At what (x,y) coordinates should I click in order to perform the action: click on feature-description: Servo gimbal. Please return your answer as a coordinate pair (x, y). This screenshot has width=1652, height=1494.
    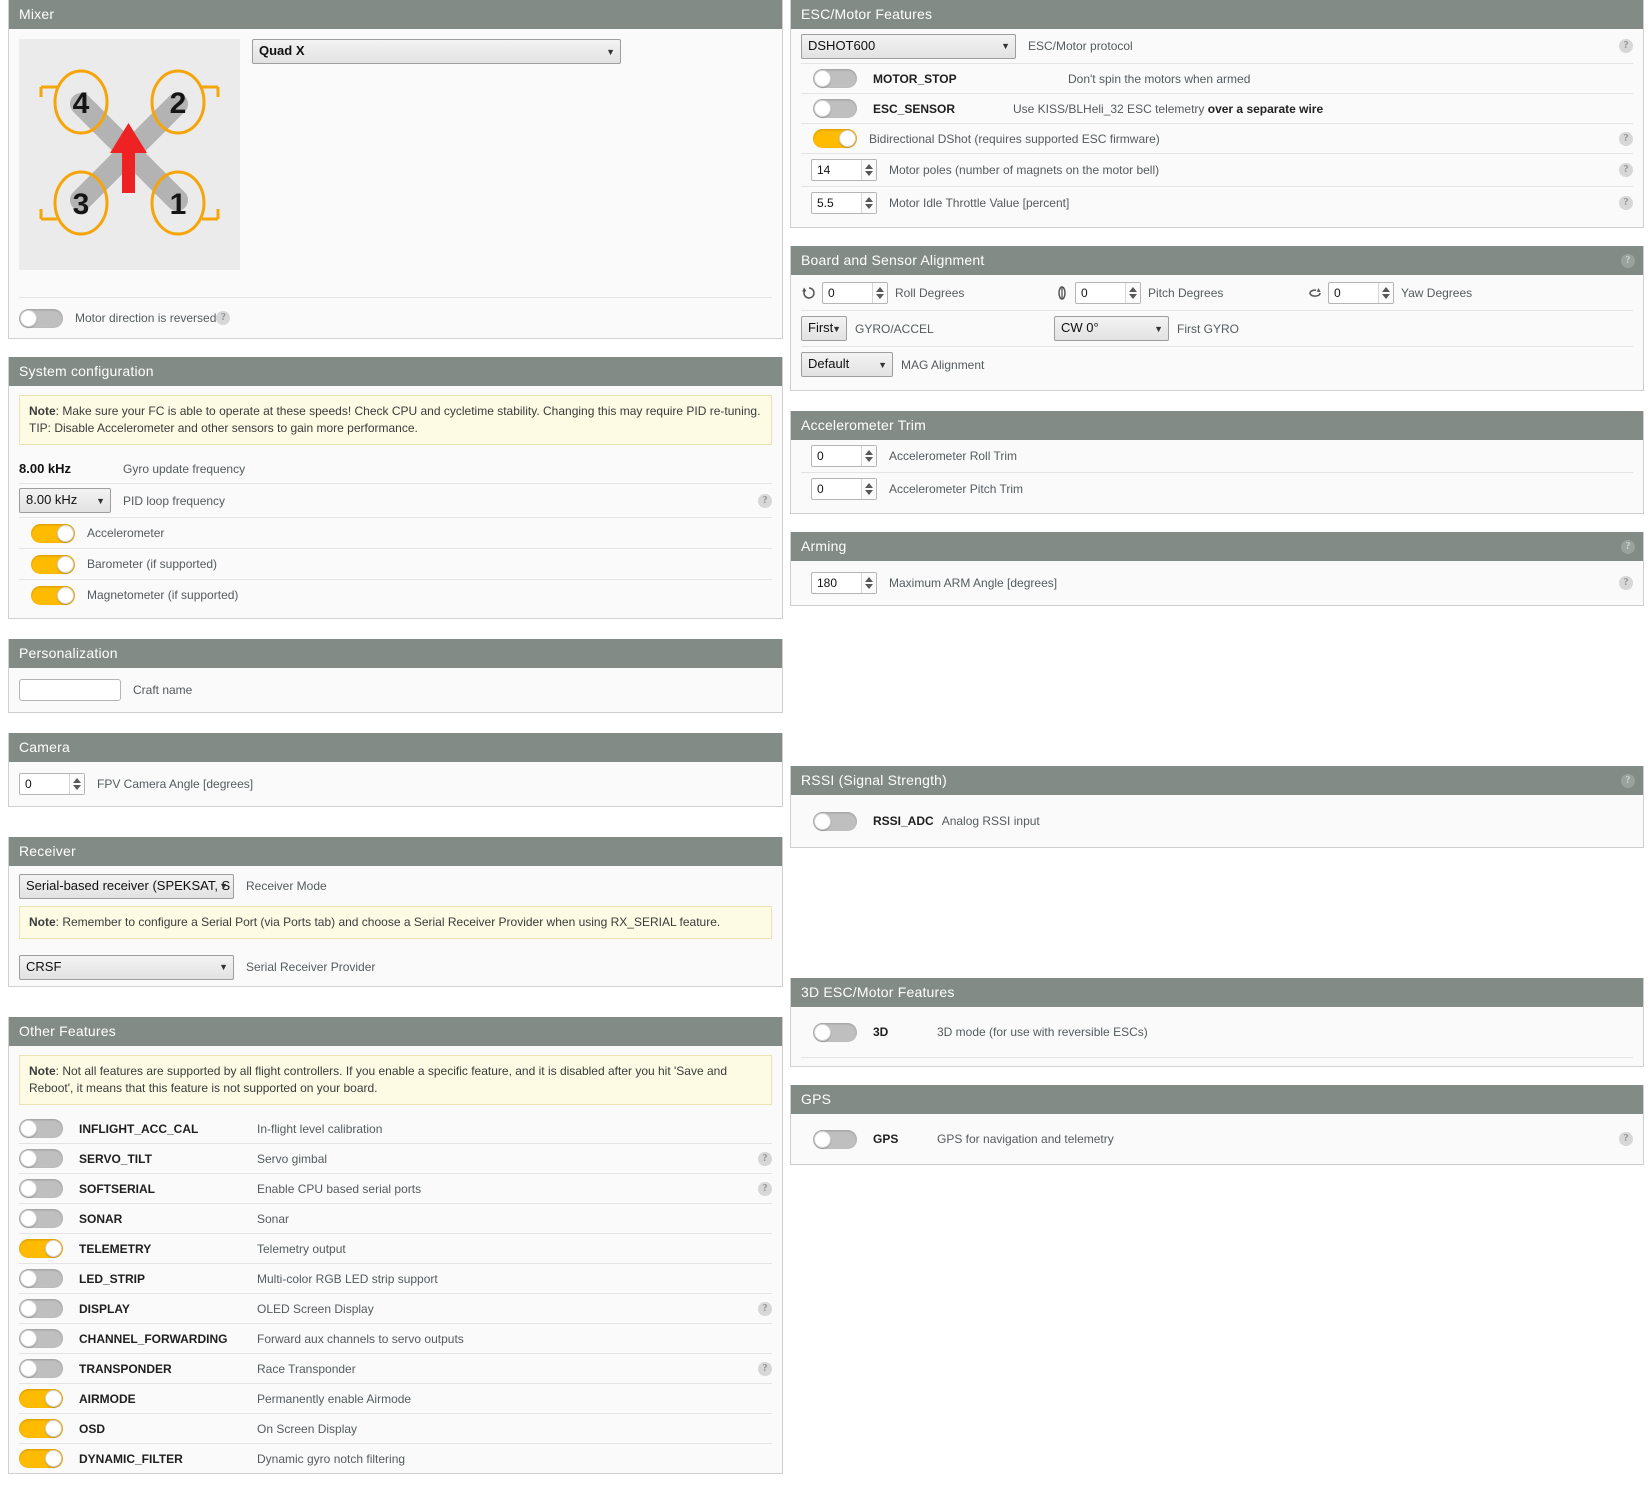
    Looking at the image, I should click on (292, 1158).